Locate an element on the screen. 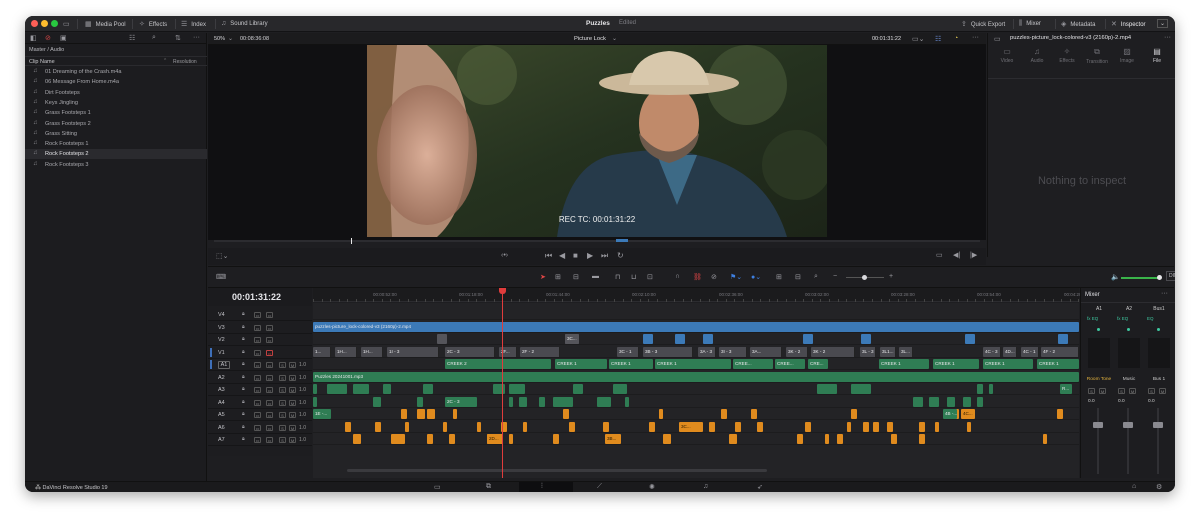 Image resolution: width=1200 pixels, height=524 pixels. fx-eq-indicator: fx EQ is located at coordinates (1129, 319).